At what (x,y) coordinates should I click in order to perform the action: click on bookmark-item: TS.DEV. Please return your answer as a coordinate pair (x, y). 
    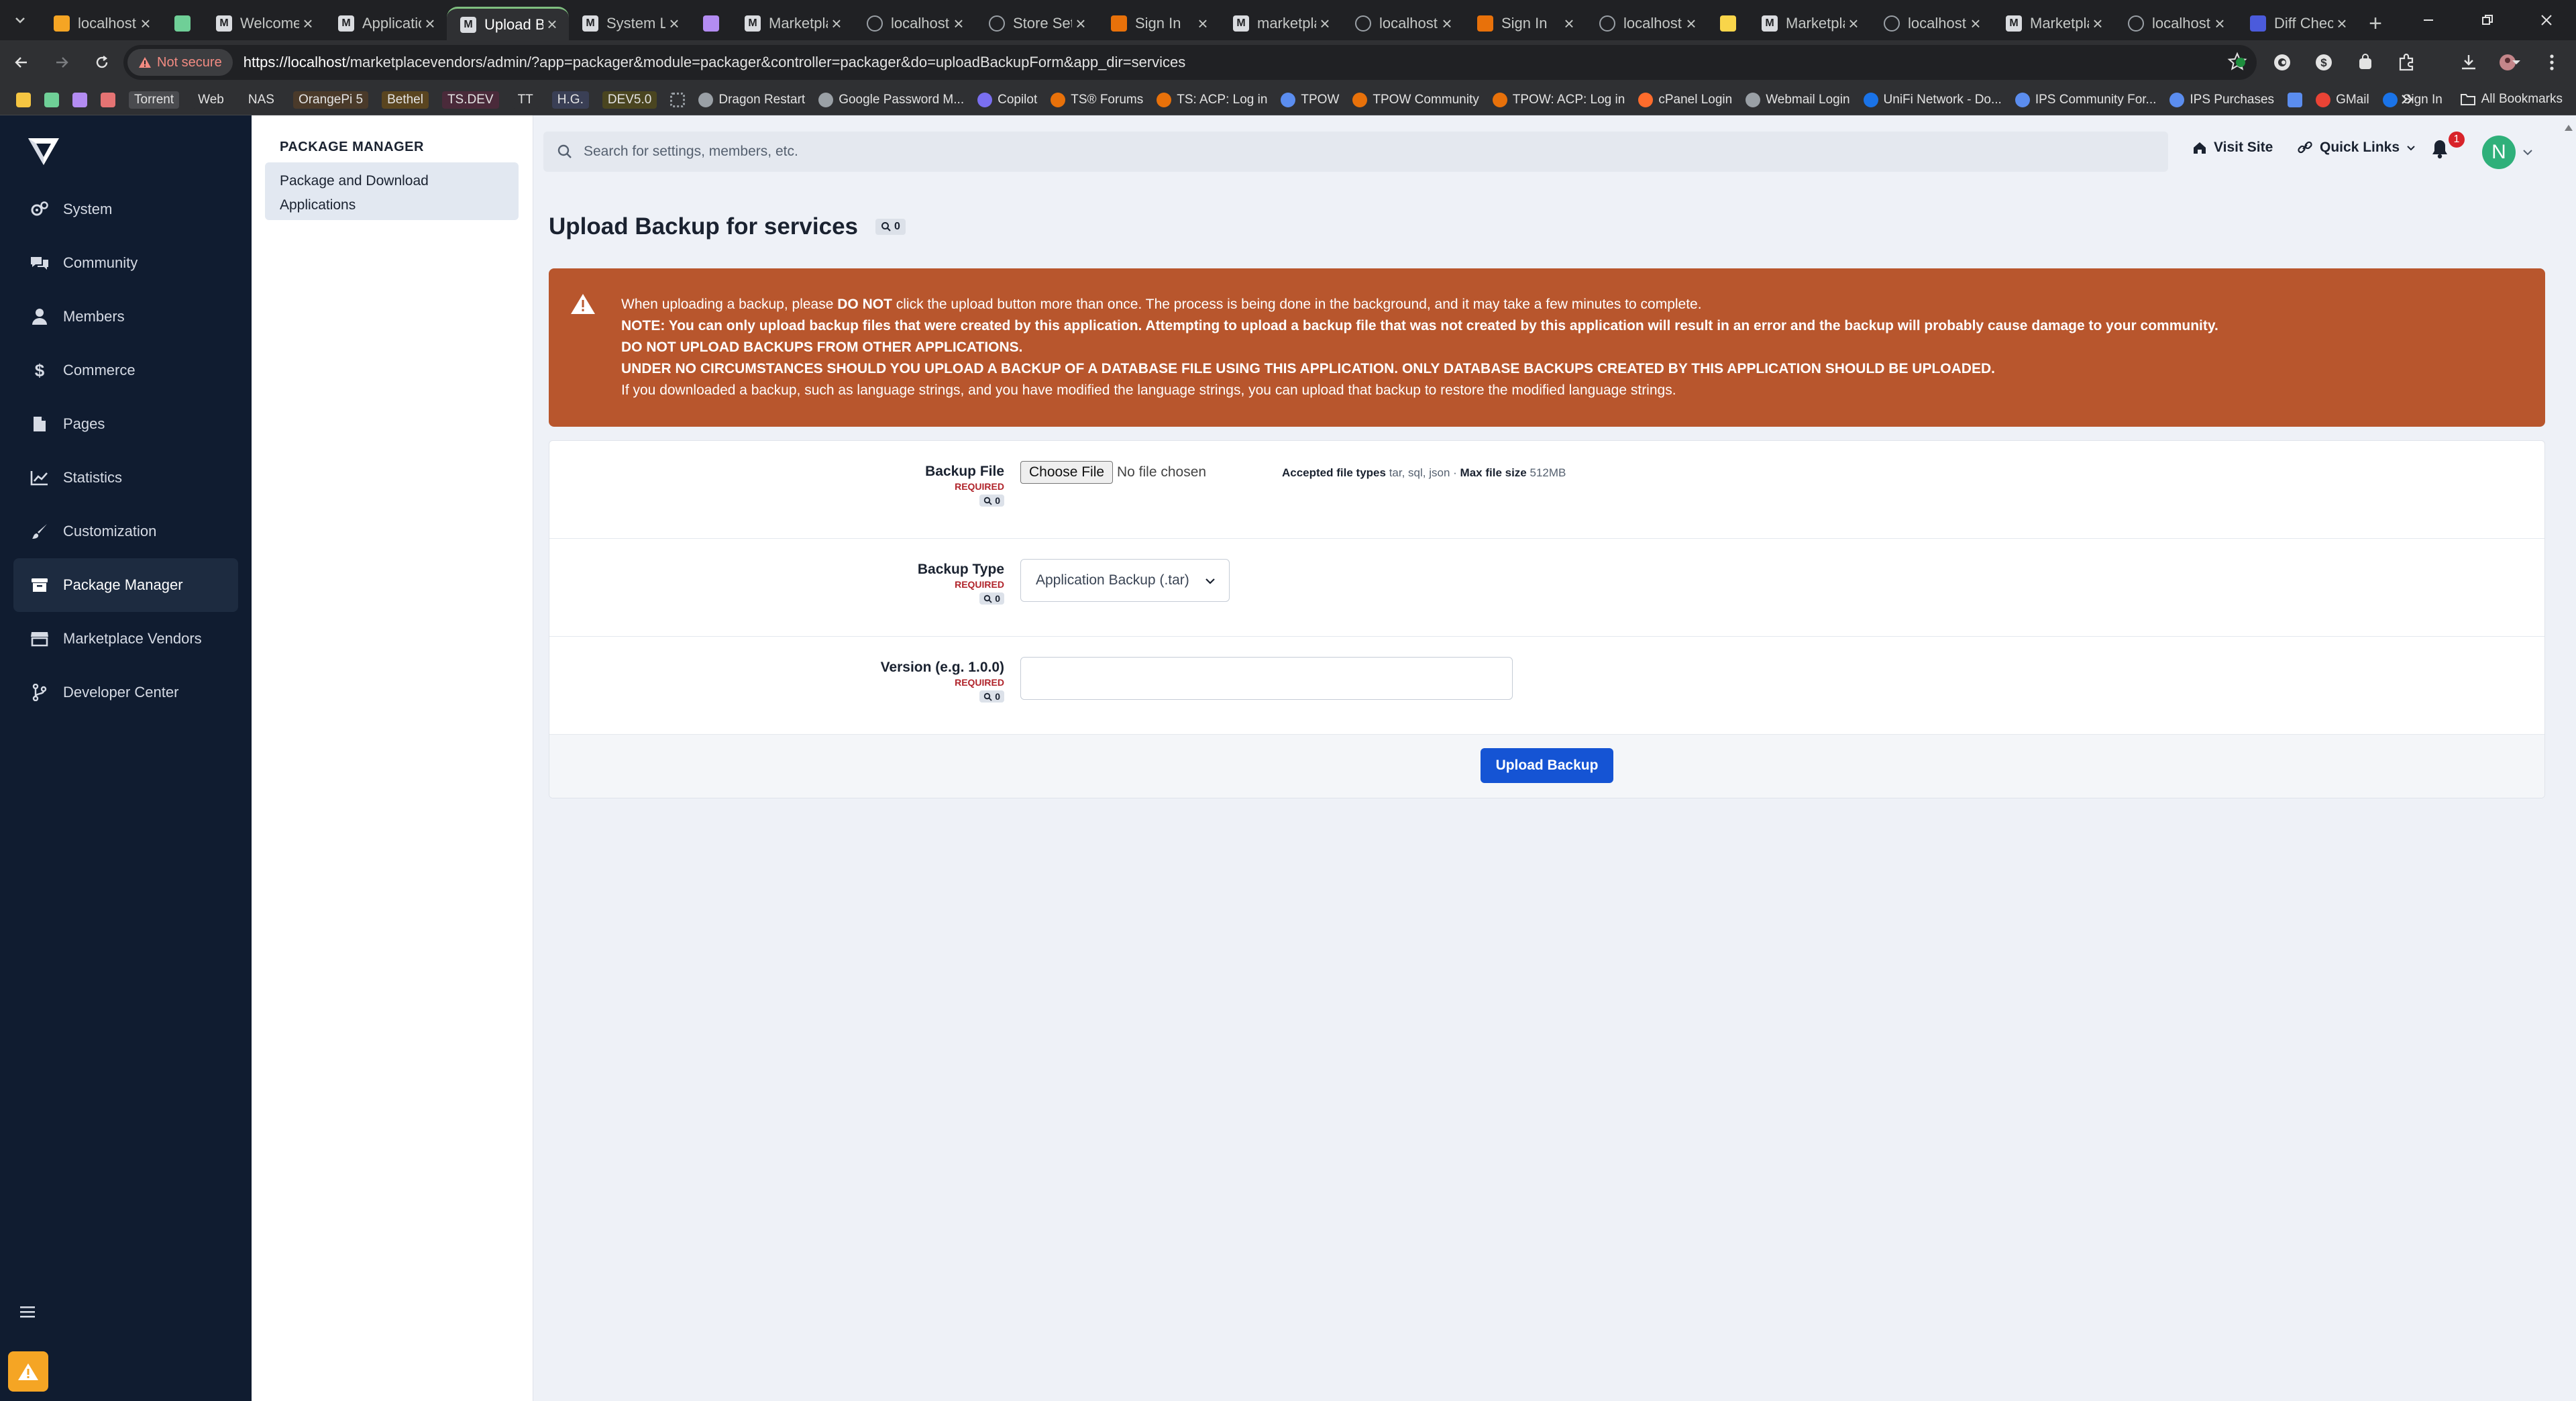
    Looking at the image, I should click on (470, 100).